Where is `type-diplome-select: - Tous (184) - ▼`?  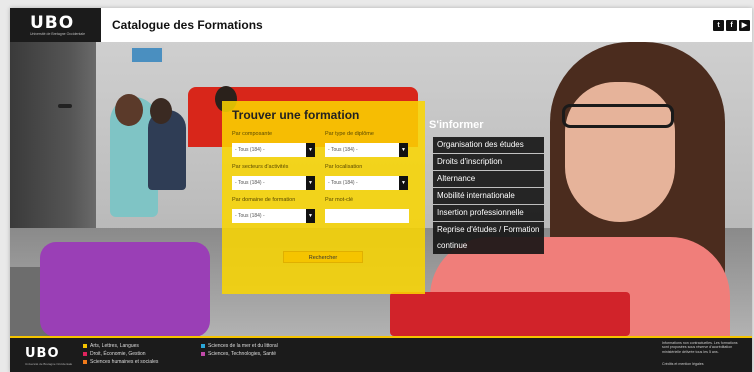
type-diplome-select: - Tous (184) - ▼ is located at coordinates (366, 150).